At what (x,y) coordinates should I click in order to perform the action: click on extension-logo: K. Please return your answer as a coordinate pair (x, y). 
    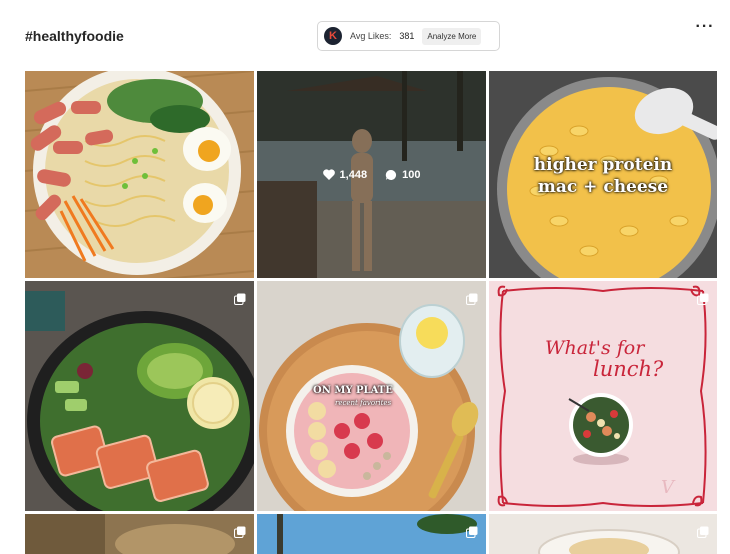
    Looking at the image, I should click on (333, 36).